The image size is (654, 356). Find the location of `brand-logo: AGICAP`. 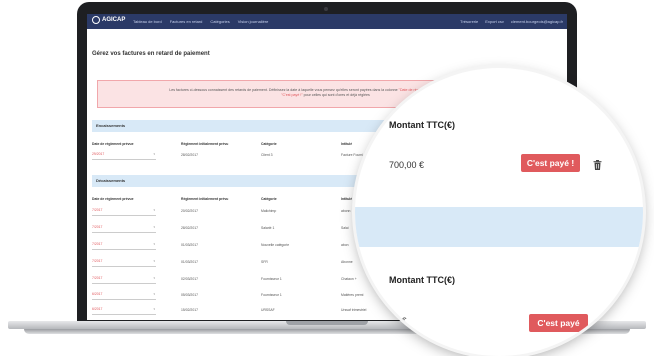

brand-logo: AGICAP is located at coordinates (108, 20).